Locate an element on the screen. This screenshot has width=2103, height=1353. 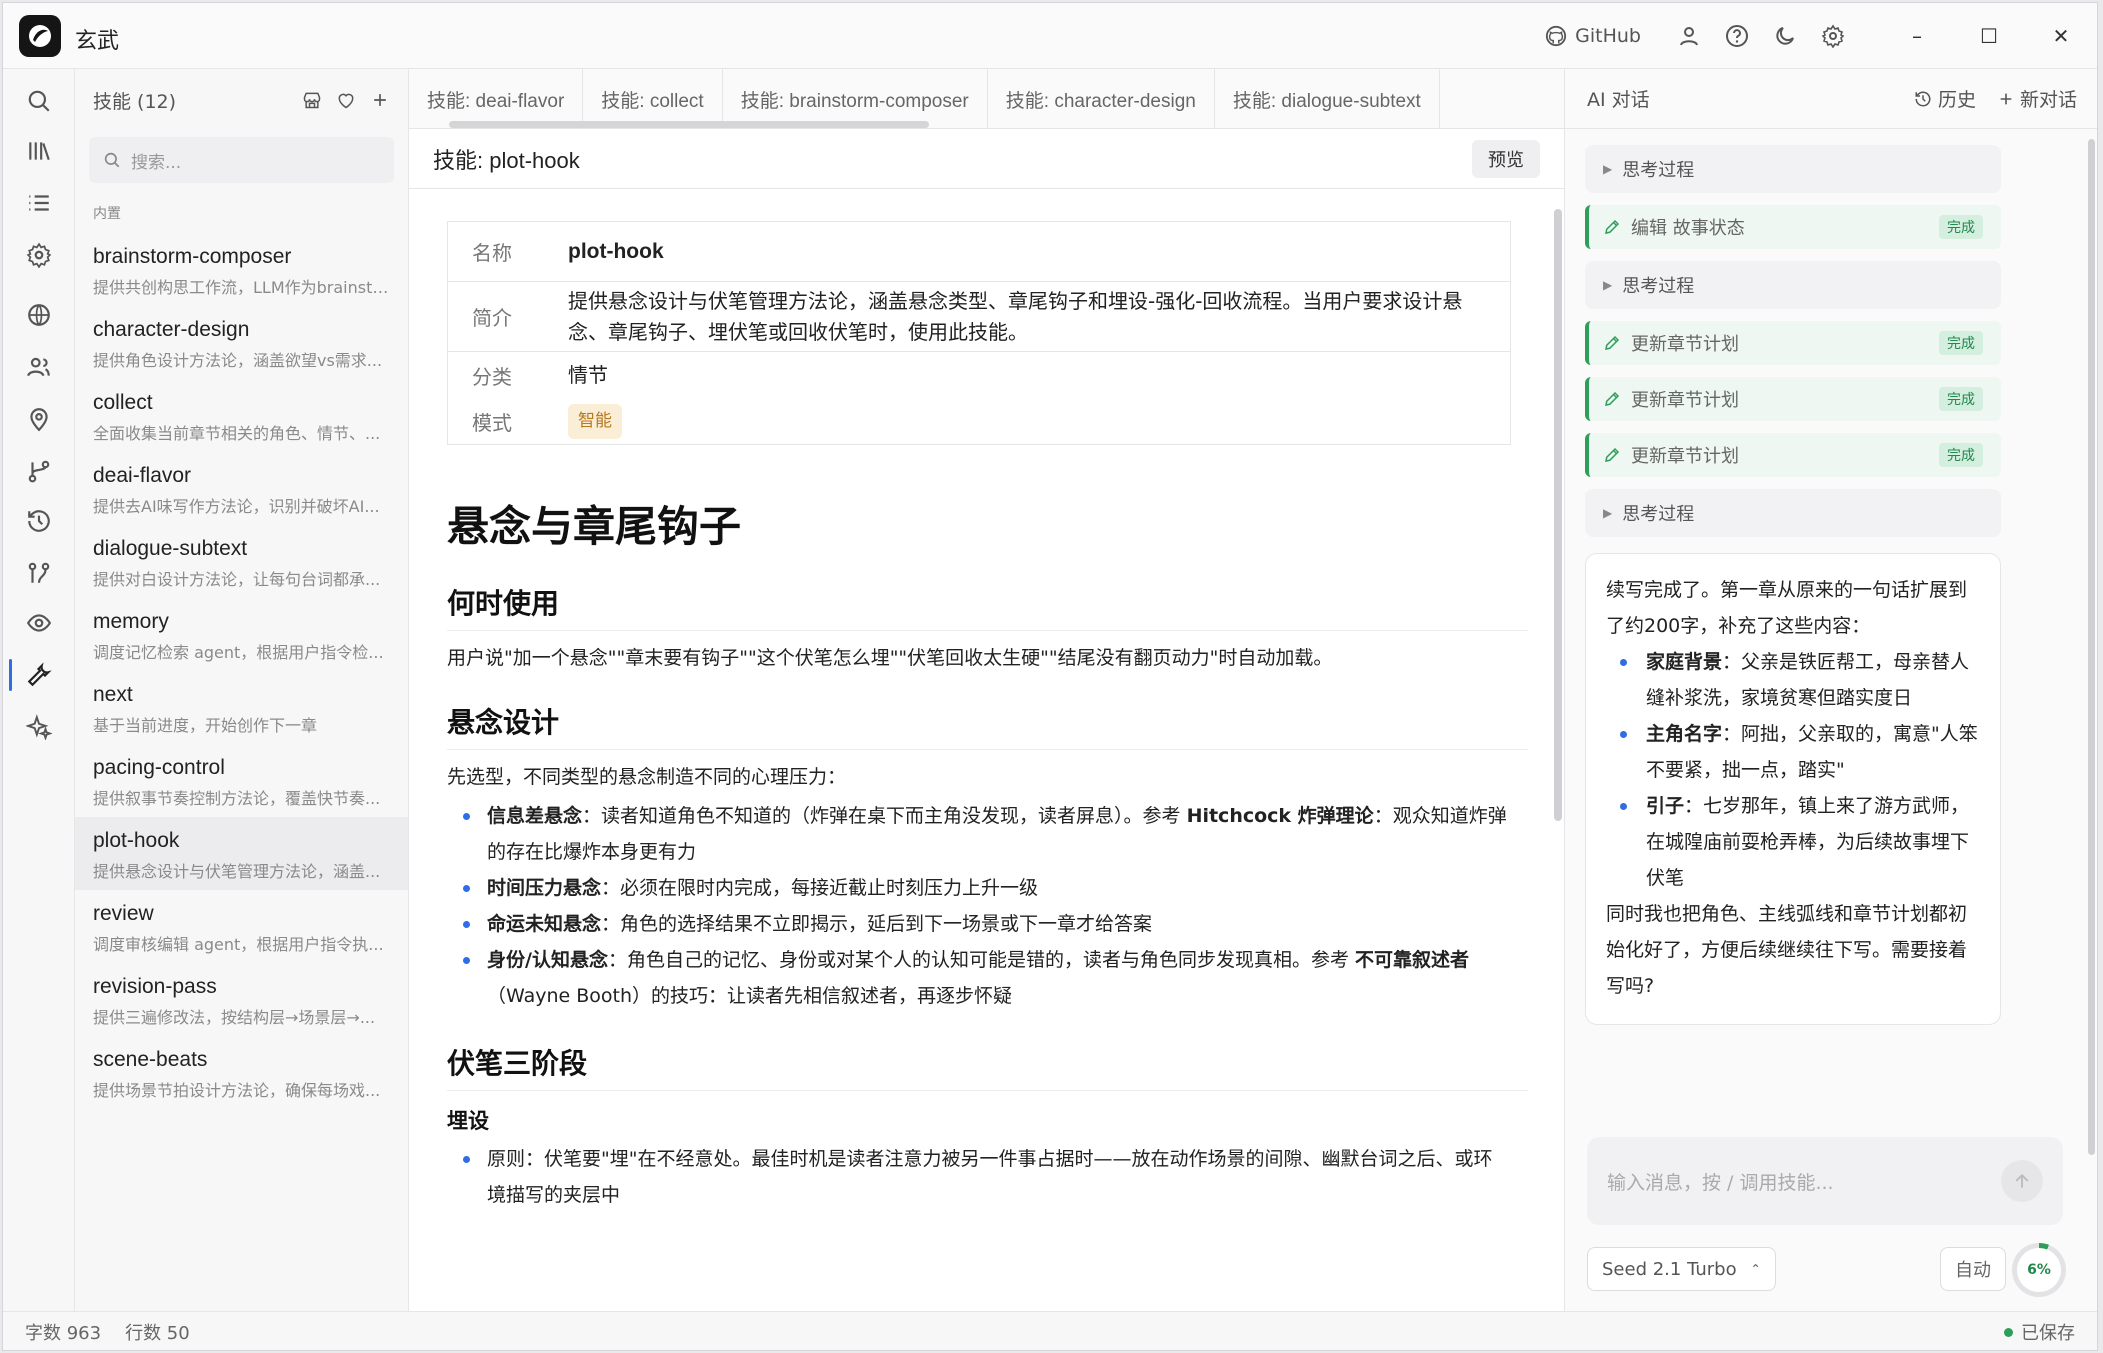
skill-name: plot-hook is located at coordinates (136, 840).